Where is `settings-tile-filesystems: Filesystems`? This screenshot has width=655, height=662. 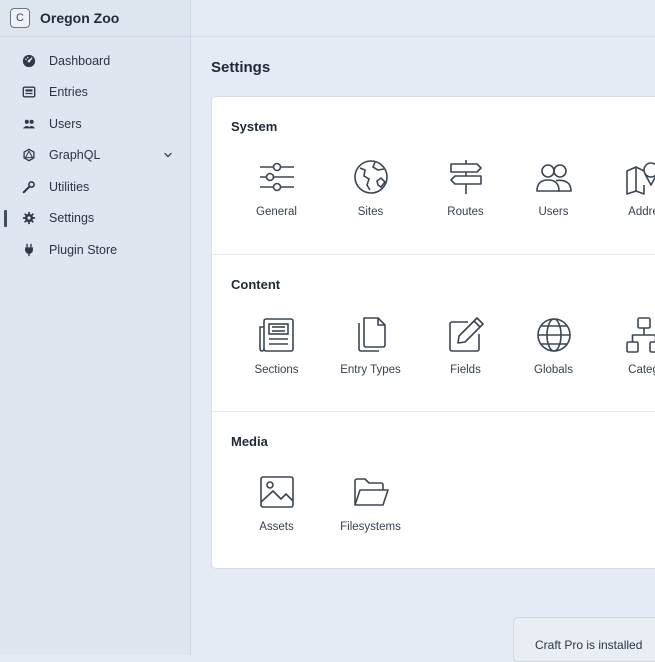
settings-tile-filesystems: Filesystems is located at coordinates (370, 502).